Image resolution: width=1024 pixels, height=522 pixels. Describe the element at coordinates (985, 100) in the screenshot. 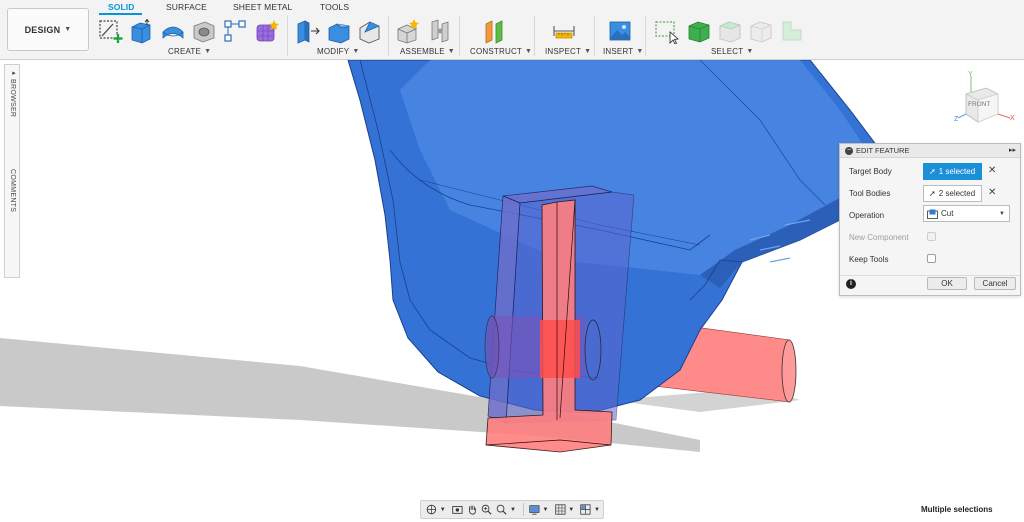

I see `view-cube: Y FRONT X Z` at that location.